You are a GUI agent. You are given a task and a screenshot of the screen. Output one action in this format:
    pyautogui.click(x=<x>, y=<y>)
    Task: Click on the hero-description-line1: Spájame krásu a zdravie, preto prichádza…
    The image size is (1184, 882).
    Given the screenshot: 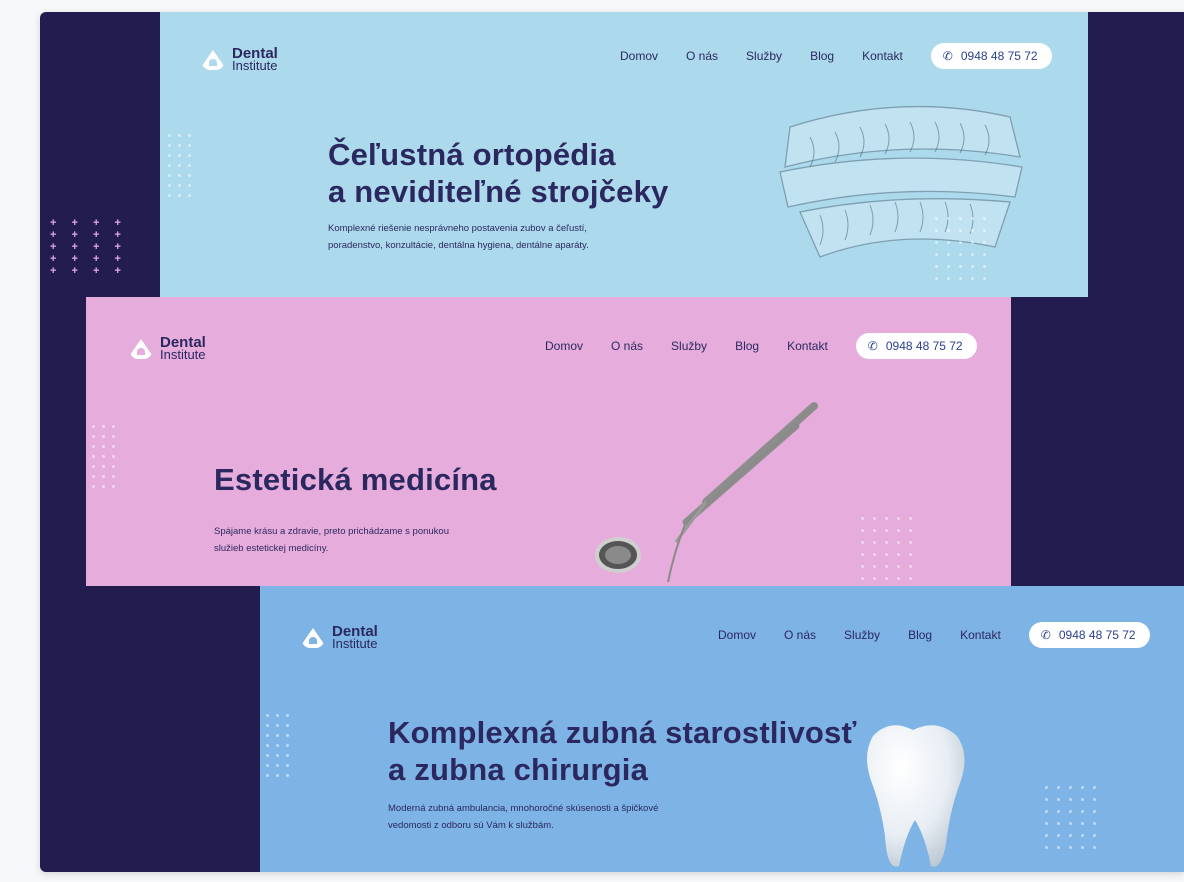 What is the action you would take?
    pyautogui.click(x=331, y=531)
    